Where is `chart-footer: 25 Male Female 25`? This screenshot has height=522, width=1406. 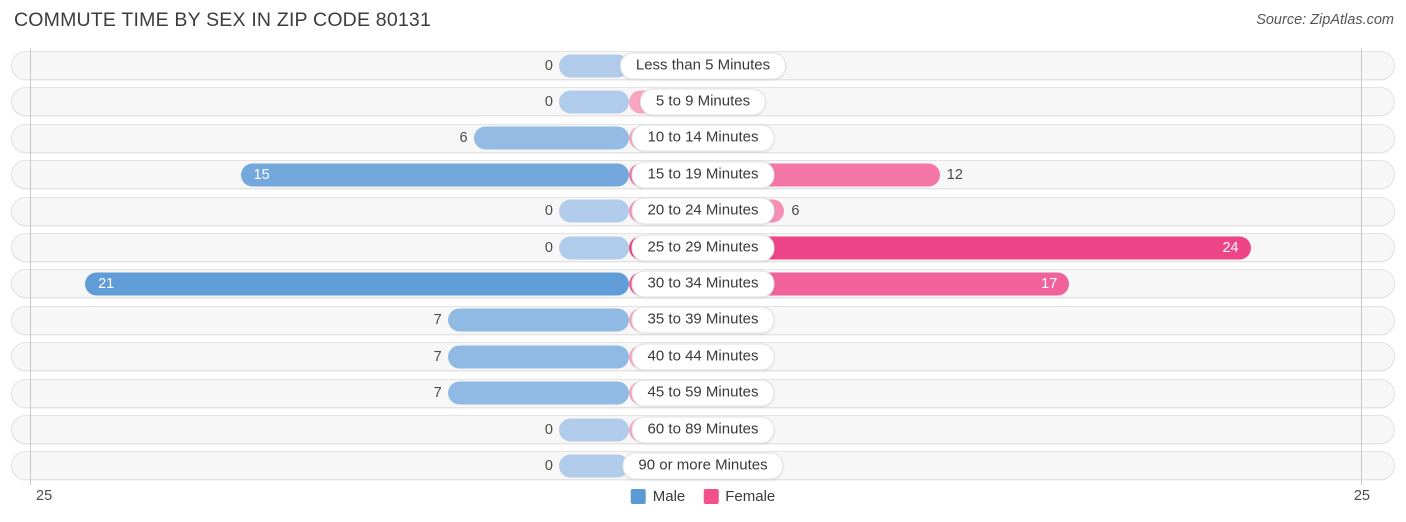
chart-footer: 25 Male Female 25 is located at coordinates (703, 503).